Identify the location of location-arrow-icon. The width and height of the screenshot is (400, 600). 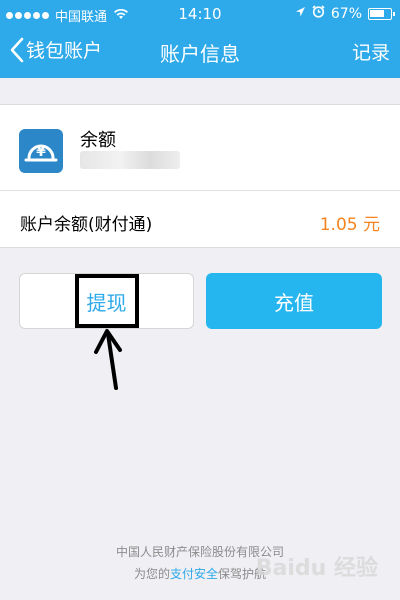
(300, 14).